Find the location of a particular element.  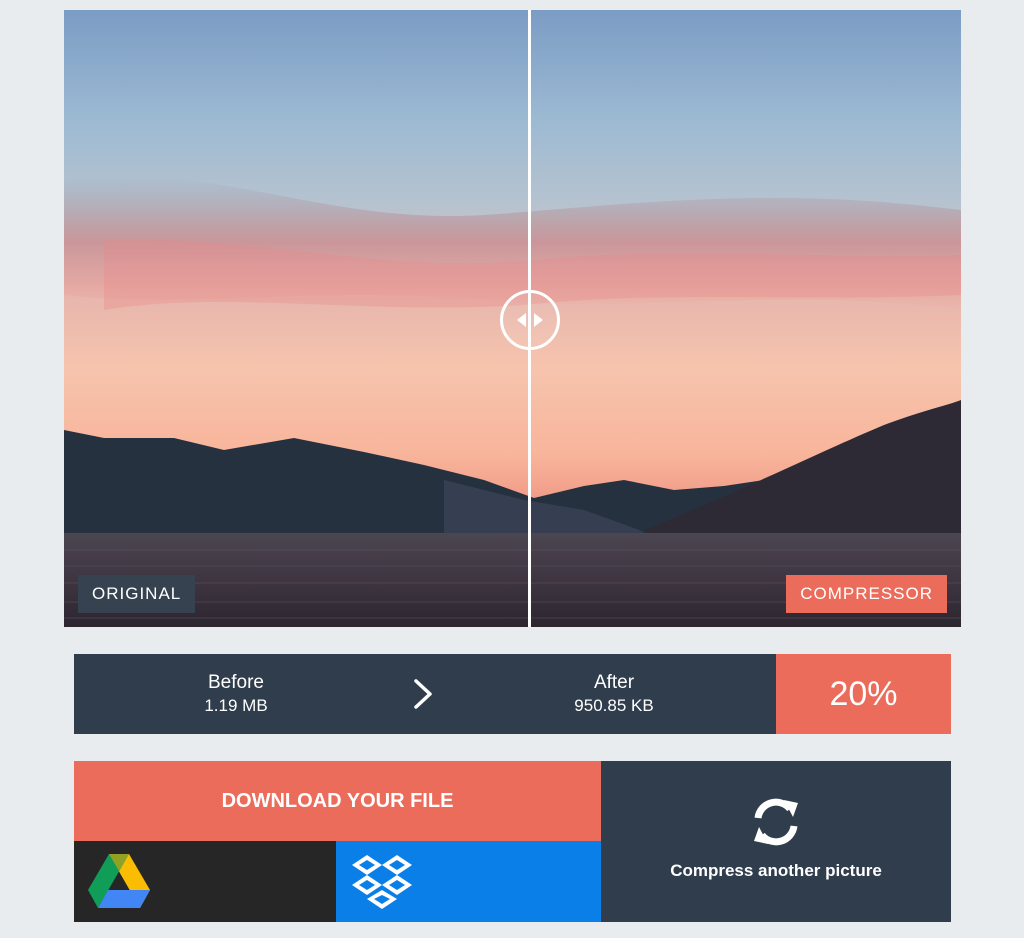

chevron-right-icon is located at coordinates (423, 694).